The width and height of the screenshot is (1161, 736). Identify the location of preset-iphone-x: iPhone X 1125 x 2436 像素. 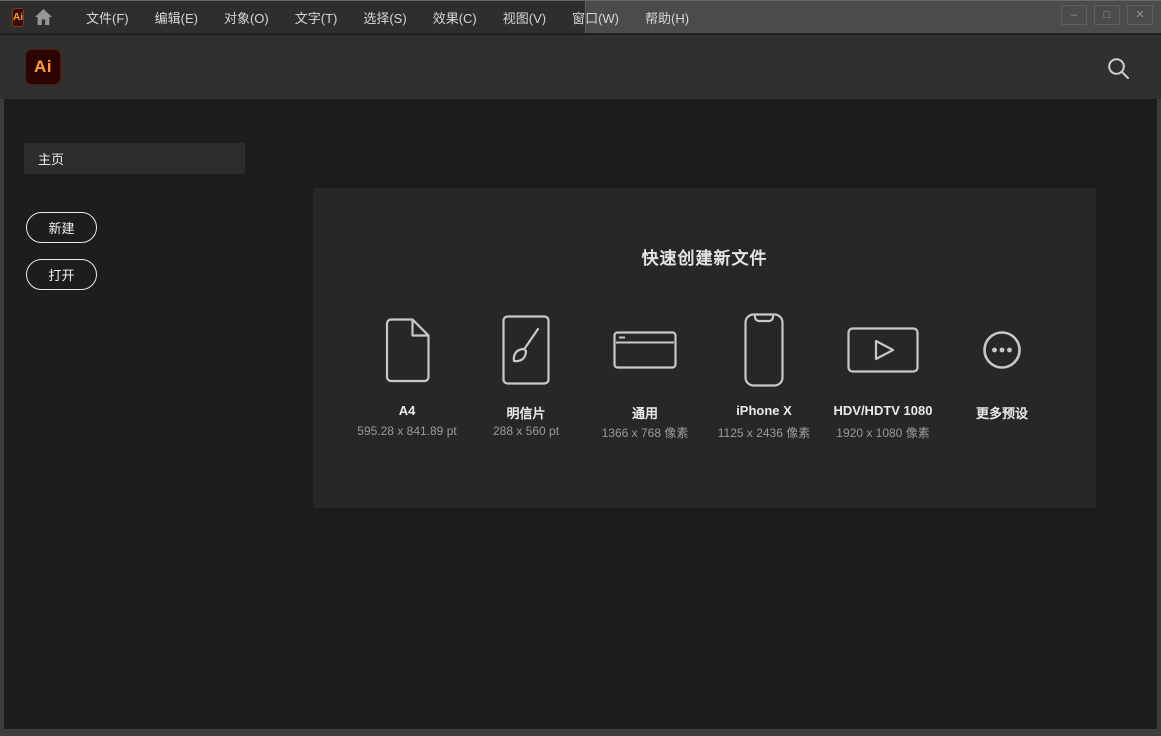
(764, 373).